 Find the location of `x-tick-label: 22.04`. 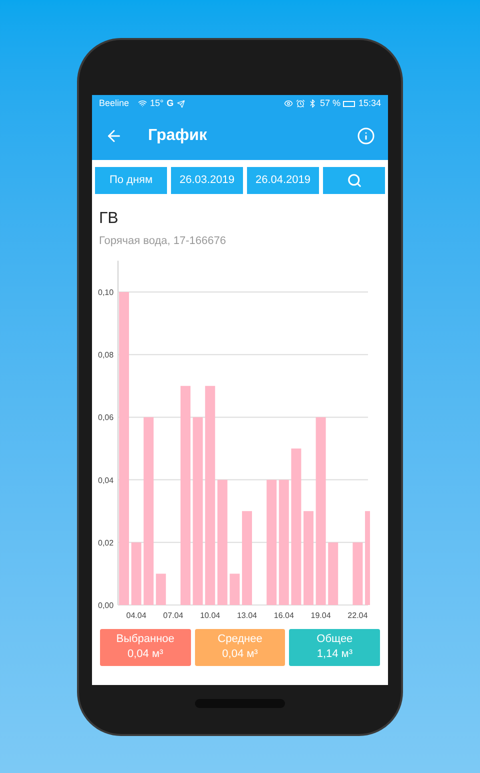

x-tick-label: 22.04 is located at coordinates (358, 615).